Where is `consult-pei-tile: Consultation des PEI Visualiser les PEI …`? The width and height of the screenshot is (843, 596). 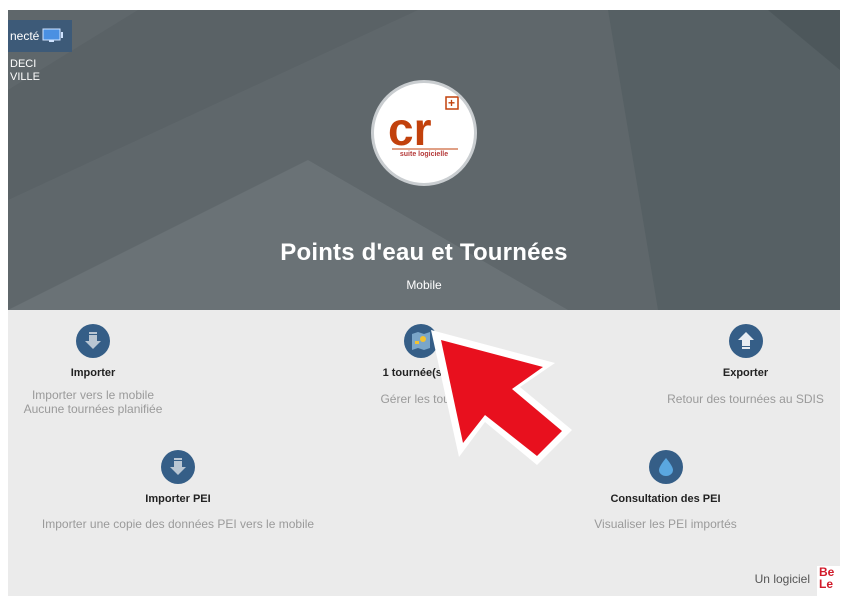 consult-pei-tile: Consultation des PEI Visualiser les PEI … is located at coordinates (665, 490).